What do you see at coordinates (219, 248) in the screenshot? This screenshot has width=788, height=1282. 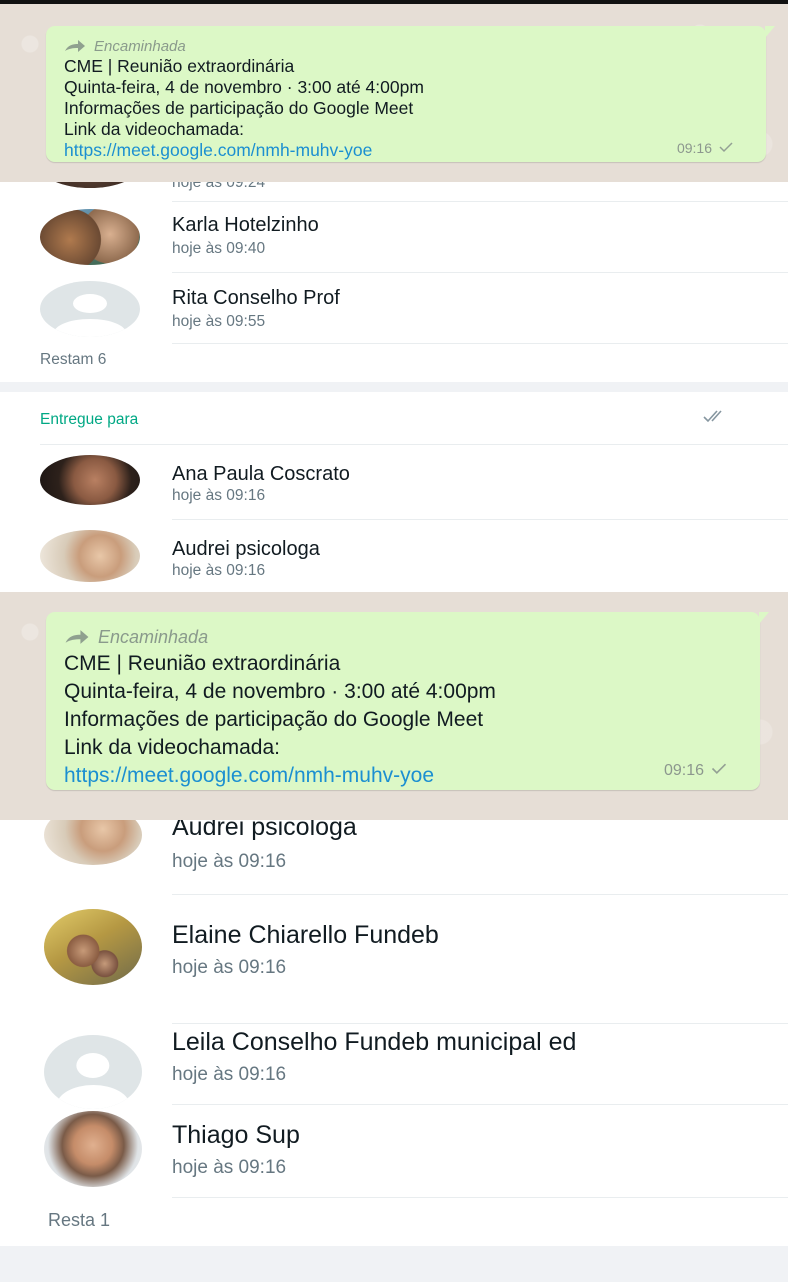 I see `contact-time: hoje às 09:40` at bounding box center [219, 248].